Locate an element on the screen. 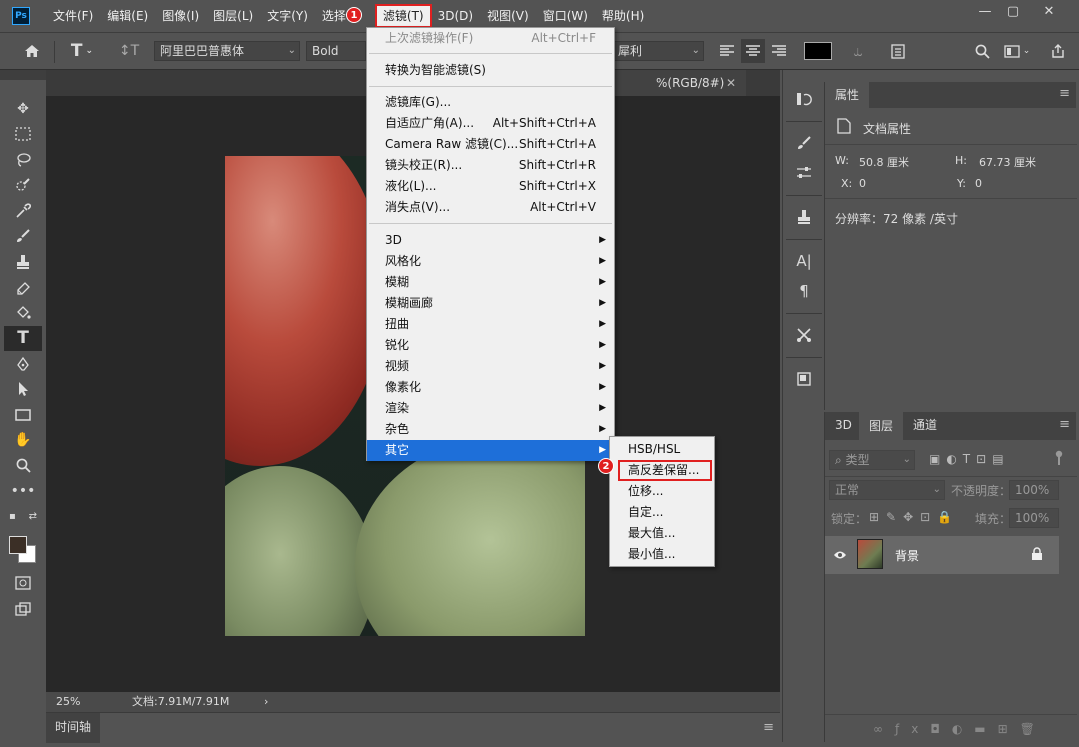  menu-item-sharpen: 锐化 ▶ is located at coordinates (490, 345).